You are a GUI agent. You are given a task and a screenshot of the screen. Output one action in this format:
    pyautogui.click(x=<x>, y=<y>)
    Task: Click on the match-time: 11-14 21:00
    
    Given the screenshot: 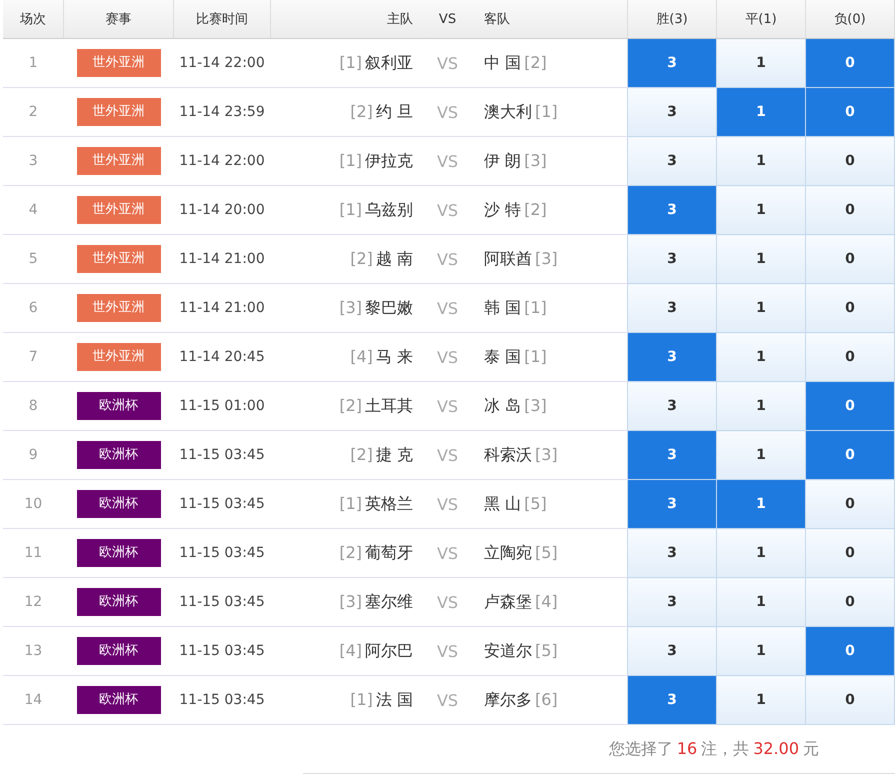 What is the action you would take?
    pyautogui.click(x=222, y=308)
    